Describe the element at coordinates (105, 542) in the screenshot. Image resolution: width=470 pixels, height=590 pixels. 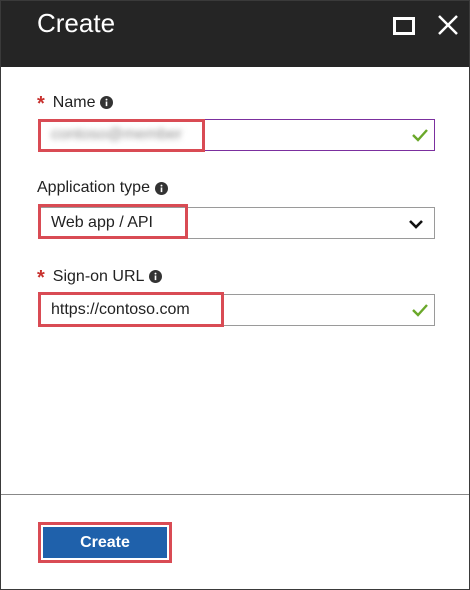
I see `create-button: Create` at that location.